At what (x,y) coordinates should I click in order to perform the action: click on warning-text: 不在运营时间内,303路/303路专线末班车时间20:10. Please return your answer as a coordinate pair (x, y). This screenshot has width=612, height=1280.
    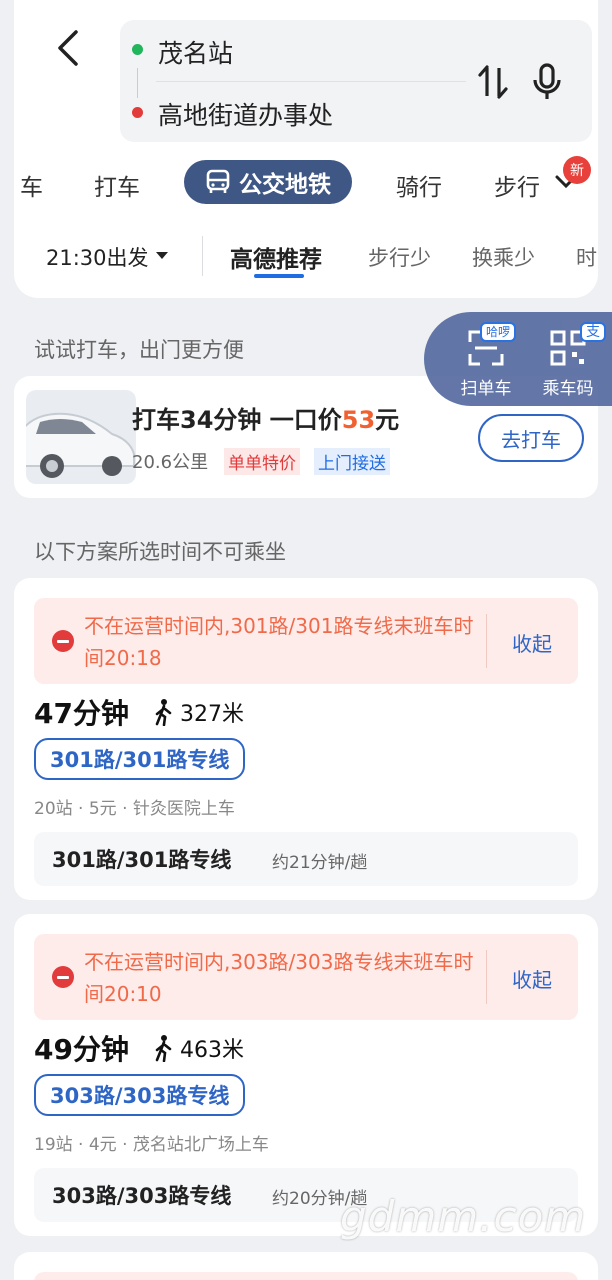
    Looking at the image, I should click on (279, 978).